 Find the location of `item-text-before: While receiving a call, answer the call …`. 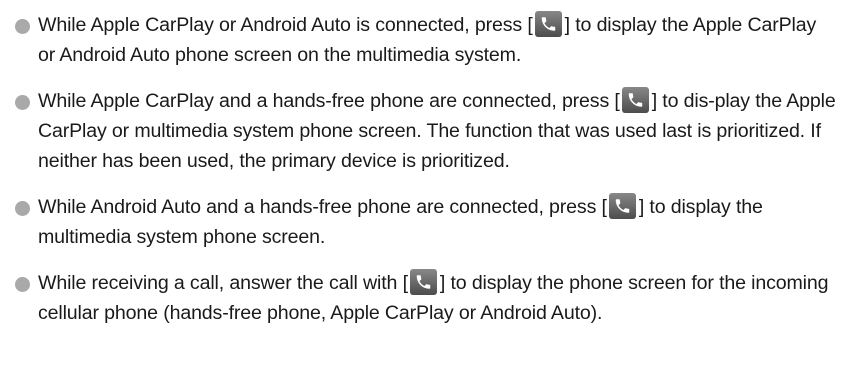

item-text-before: While receiving a call, answer the call … is located at coordinates (223, 283).